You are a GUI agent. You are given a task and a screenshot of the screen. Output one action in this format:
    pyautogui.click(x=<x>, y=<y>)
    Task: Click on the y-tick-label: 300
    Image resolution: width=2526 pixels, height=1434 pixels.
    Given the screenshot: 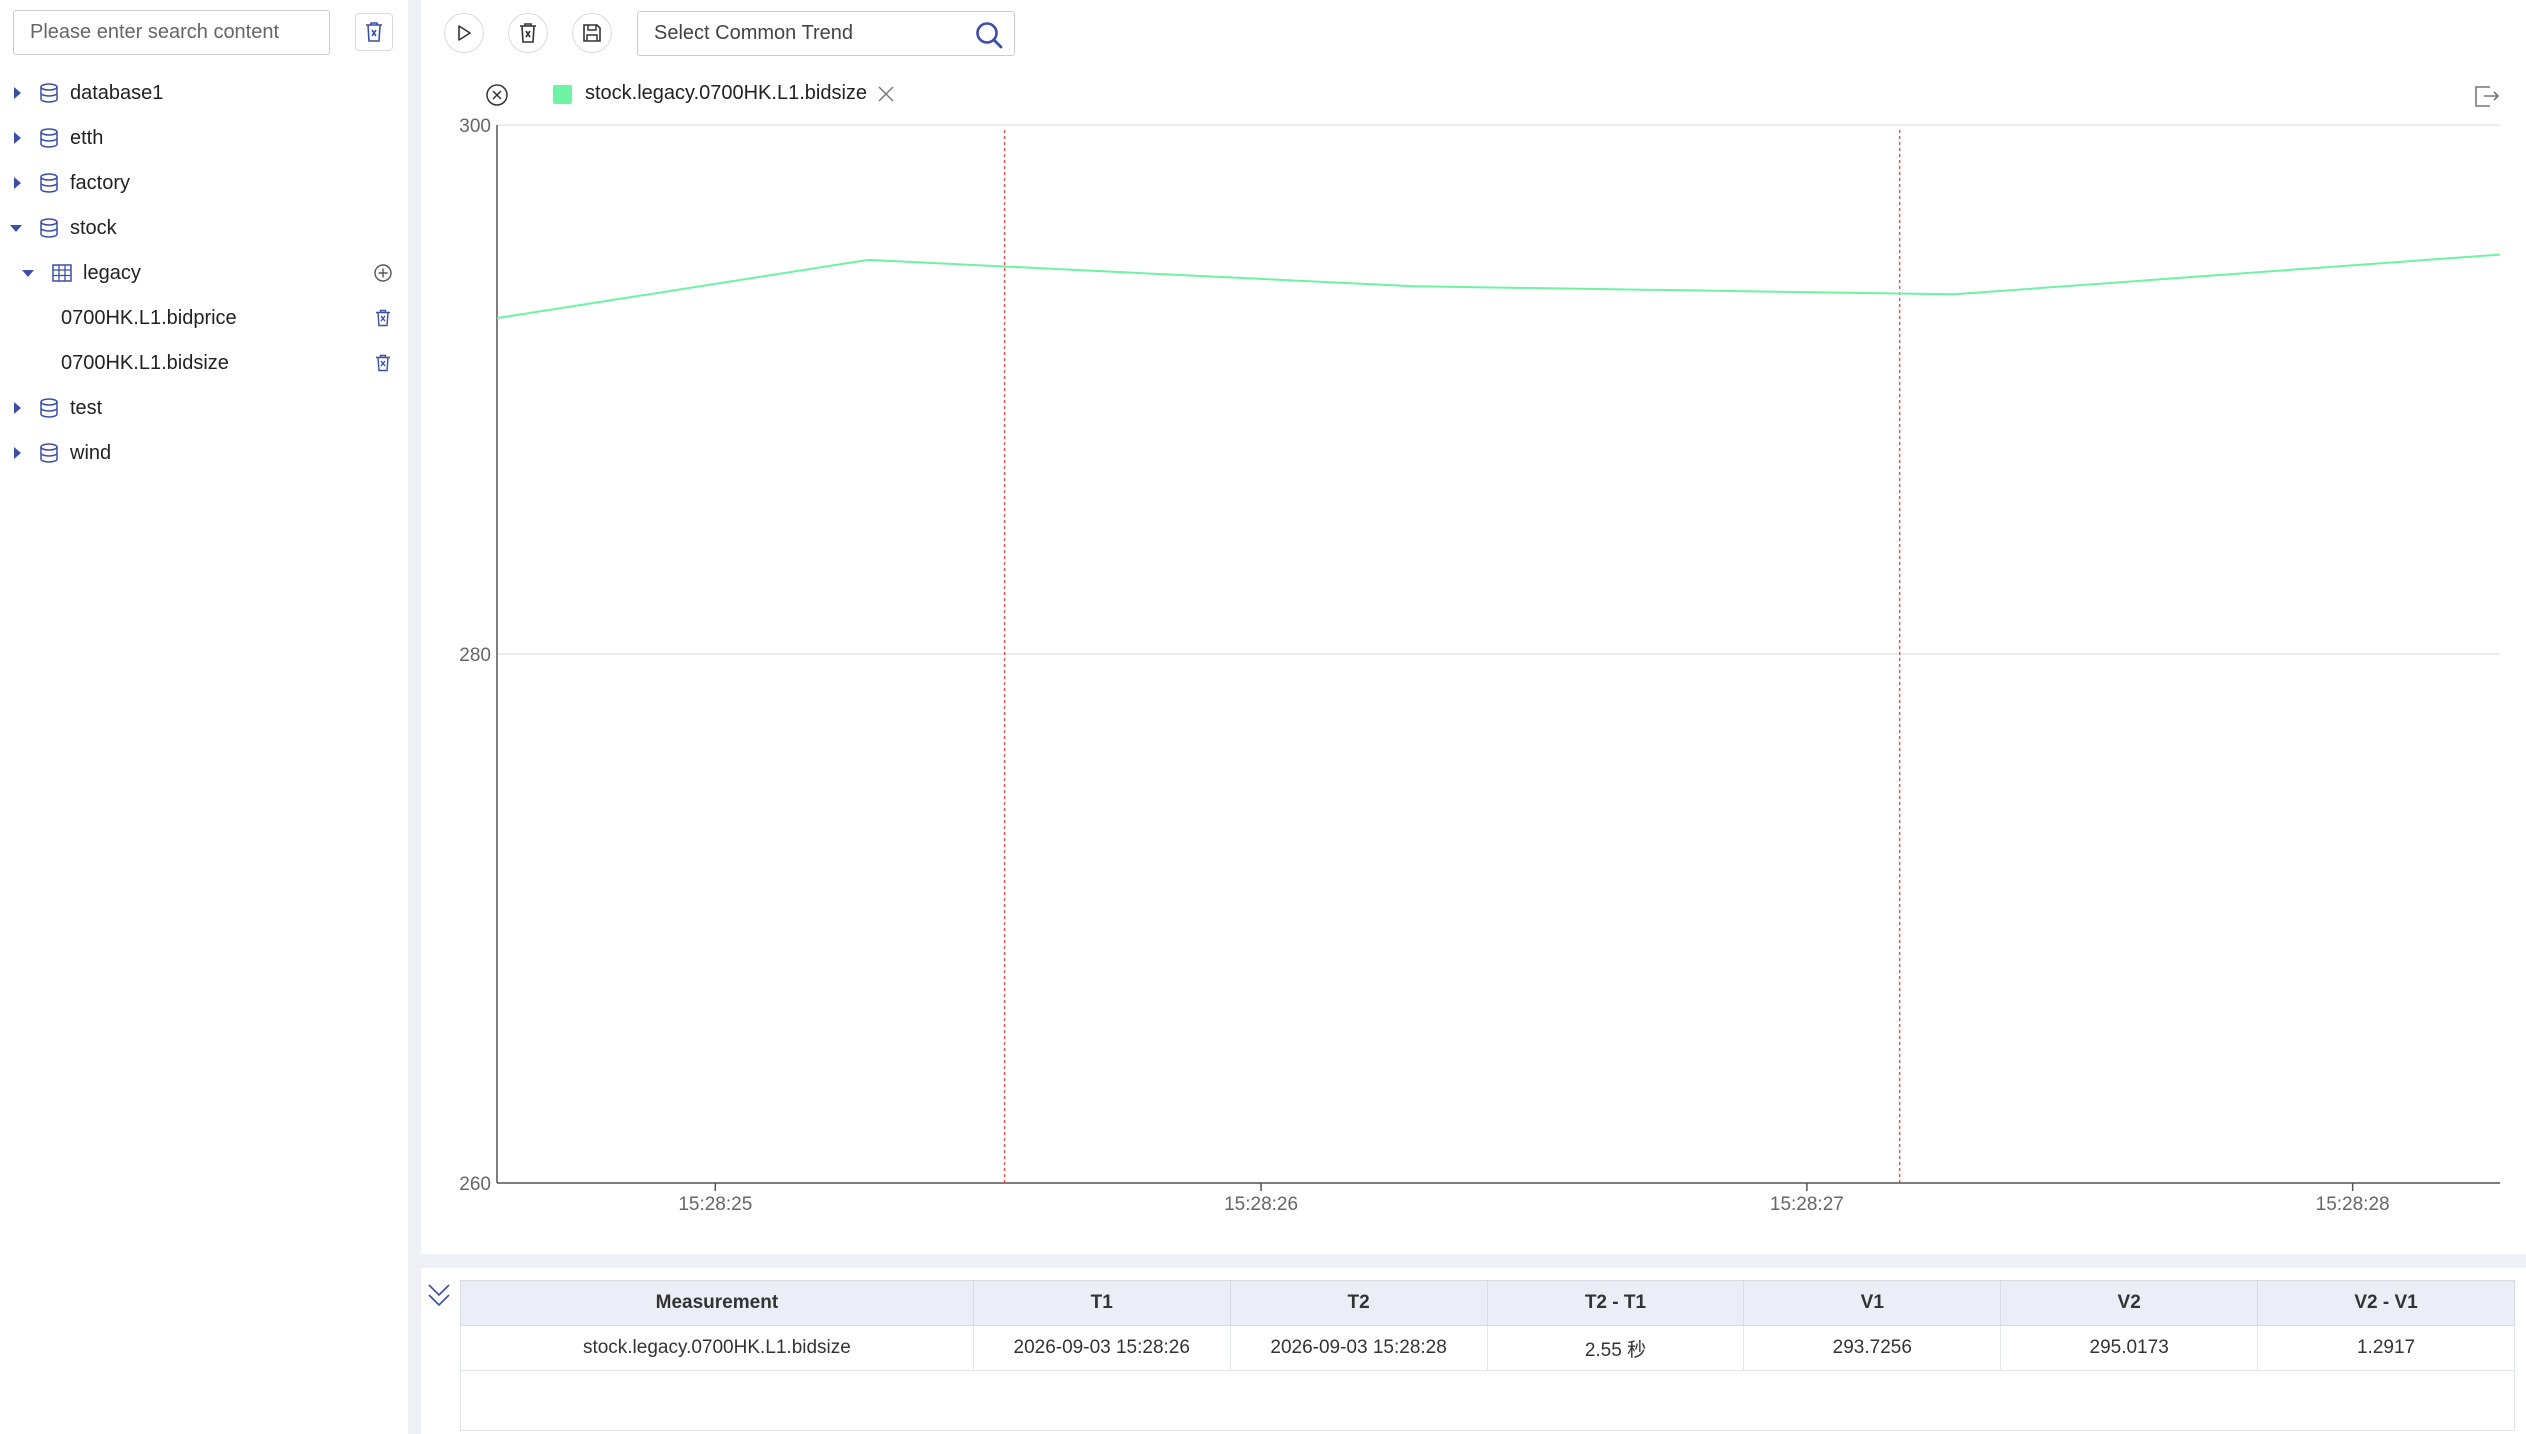 What is the action you would take?
    pyautogui.click(x=475, y=126)
    